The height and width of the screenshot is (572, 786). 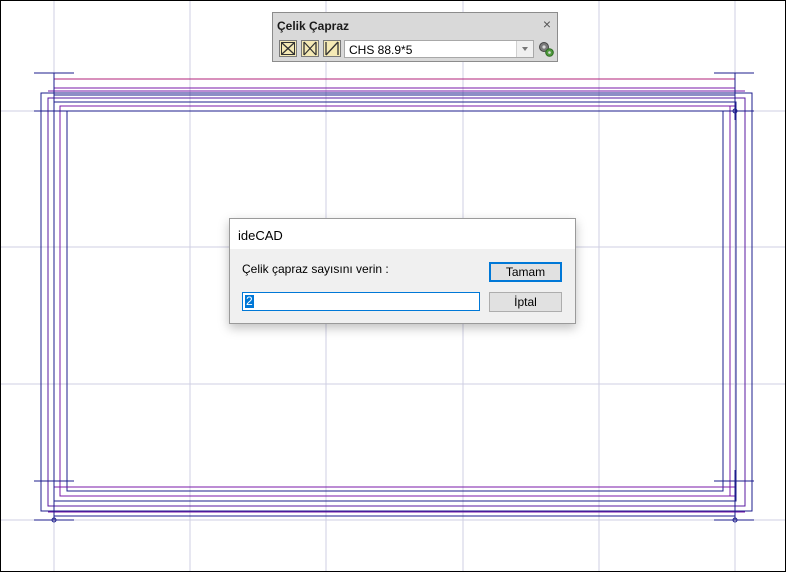 I want to click on dialog-prompt: Çelik çapraz sayısını verin :, so click(x=315, y=269).